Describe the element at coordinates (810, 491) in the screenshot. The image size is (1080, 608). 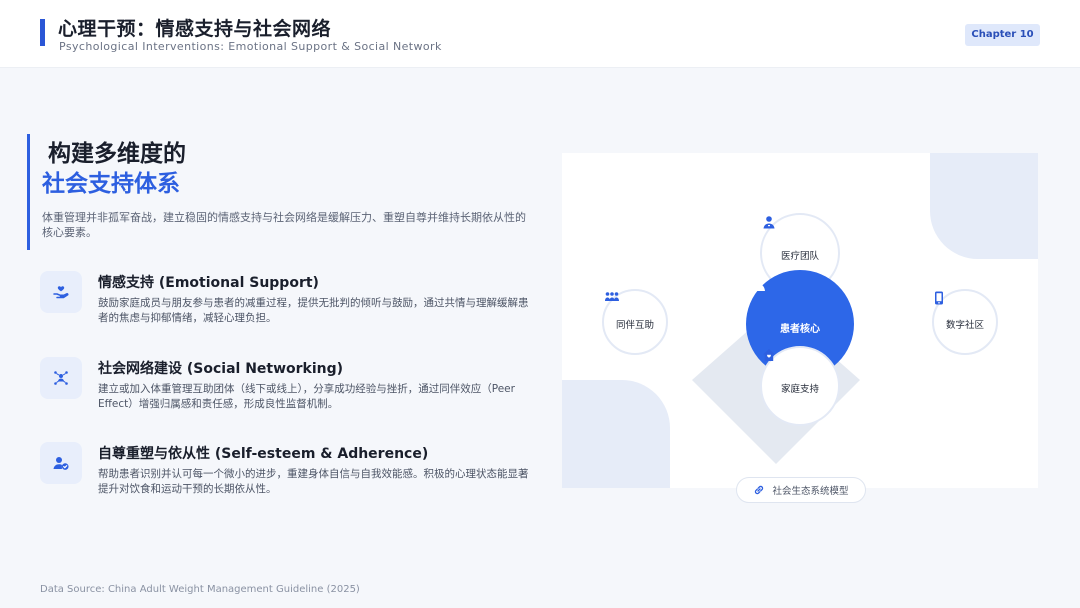
I see `diagram-caption-label: 社会生态系统模型` at that location.